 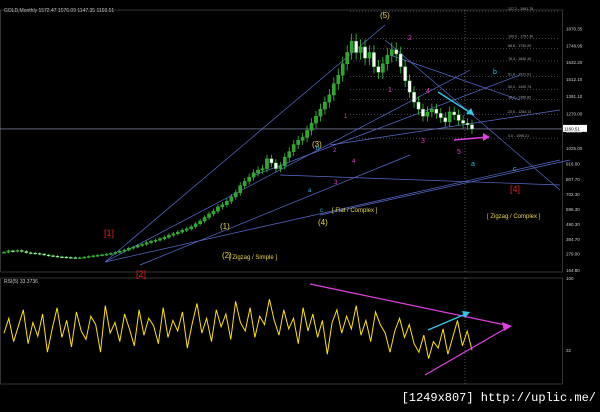 What do you see at coordinates (428, 91) in the screenshot?
I see `wave-label: 4` at bounding box center [428, 91].